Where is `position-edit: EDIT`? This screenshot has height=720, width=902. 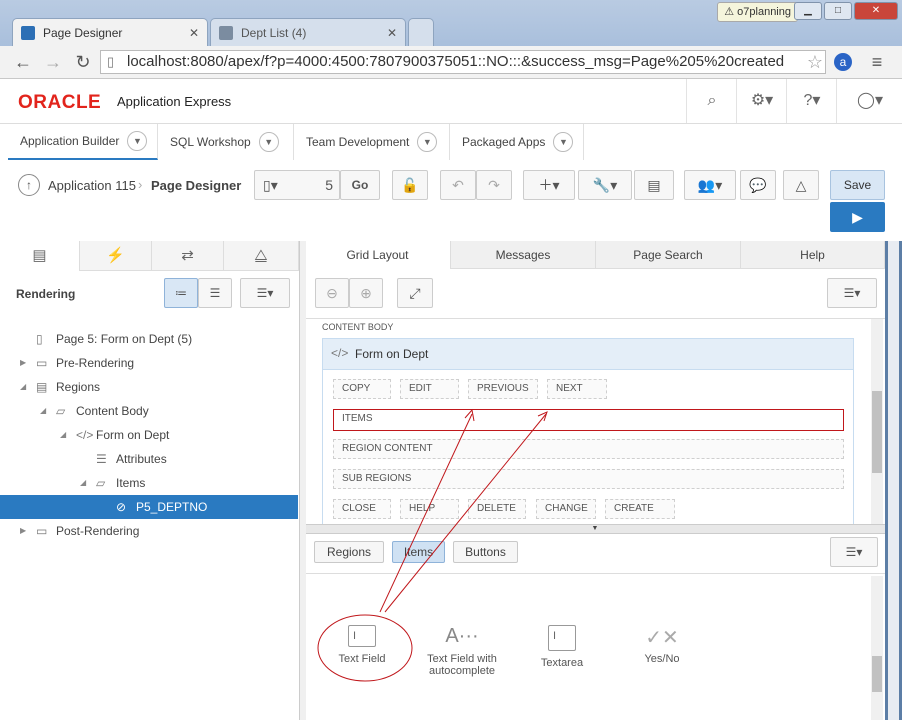
position-edit: EDIT is located at coordinates (429, 389).